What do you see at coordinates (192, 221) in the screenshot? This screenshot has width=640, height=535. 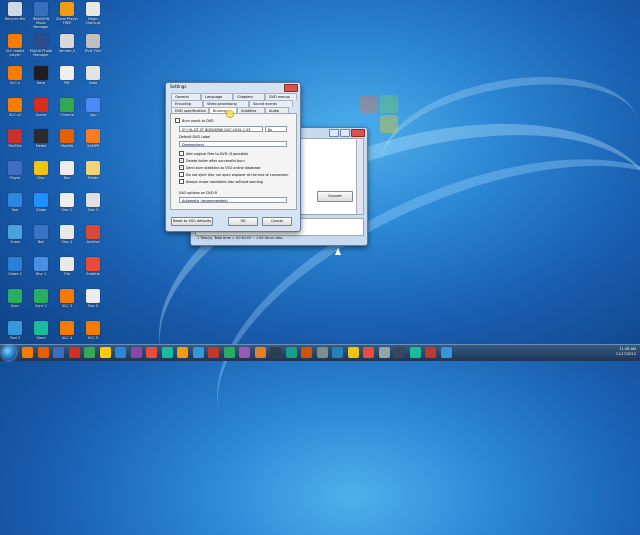 I see `reset-defaults-button: Reset to VSO defaults` at bounding box center [192, 221].